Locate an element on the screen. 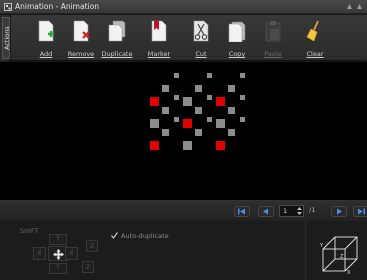 This screenshot has width=367, height=280. remove-frame-icon is located at coordinates (81, 31).